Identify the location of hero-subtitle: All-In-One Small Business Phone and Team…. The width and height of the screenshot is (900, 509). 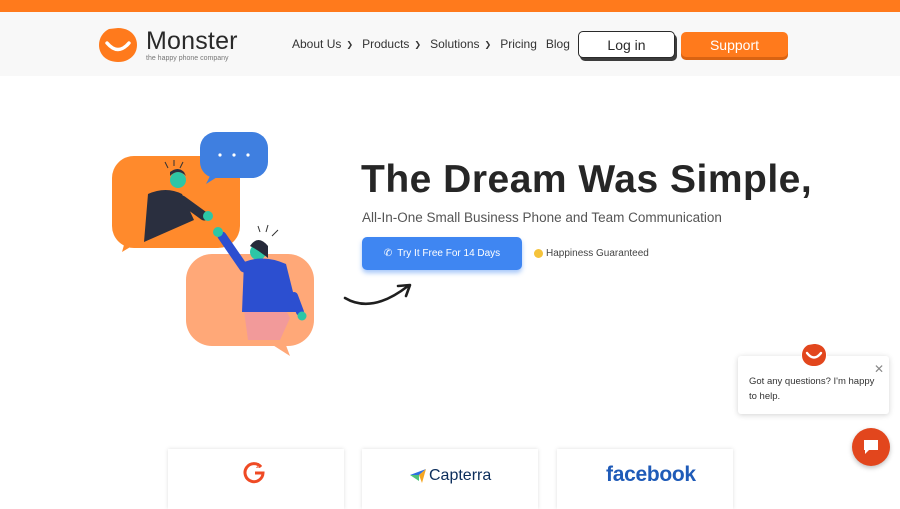
(542, 217).